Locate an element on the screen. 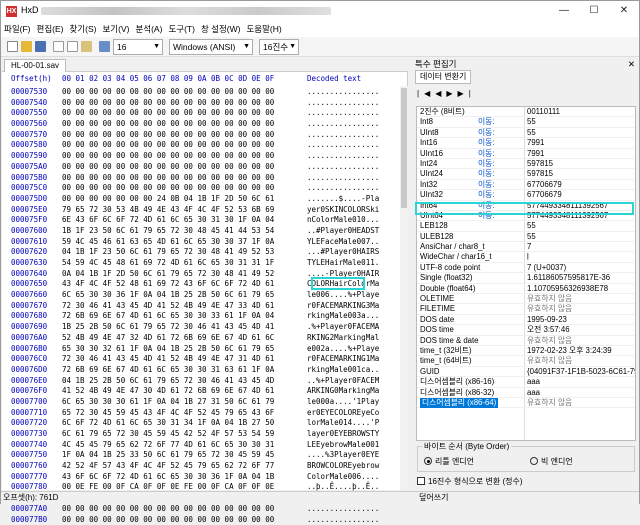 The height and width of the screenshot is (525, 640). new-file-icon is located at coordinates (12, 46).